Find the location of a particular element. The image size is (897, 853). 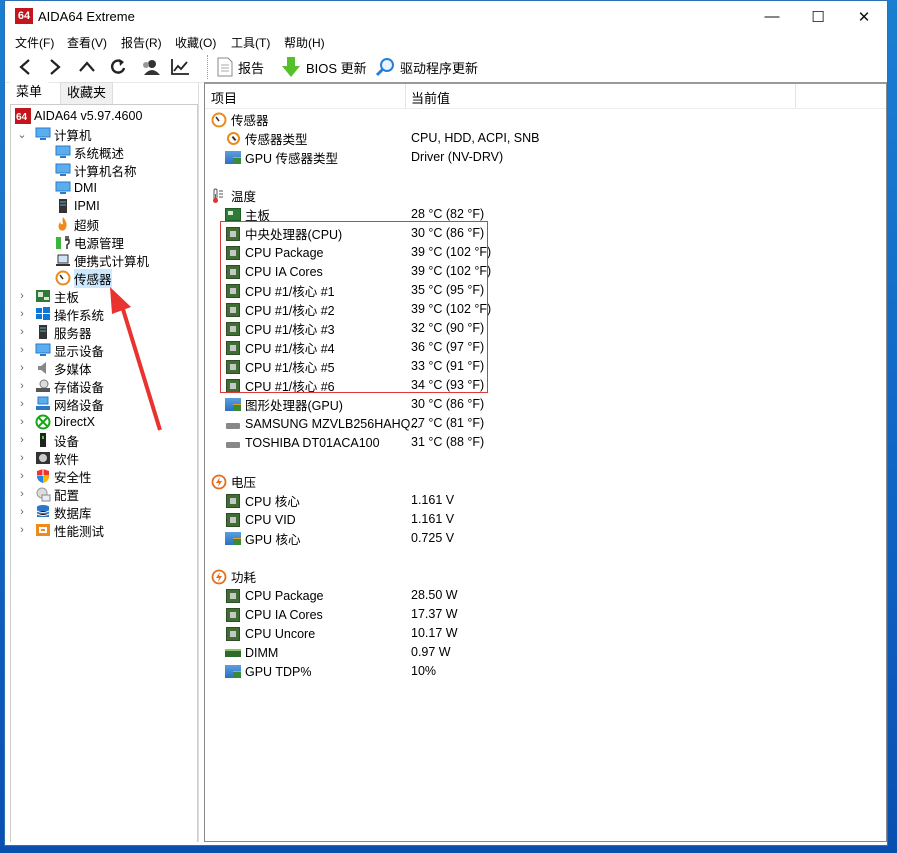

tree-item-label: 设备 is located at coordinates (67, 441).